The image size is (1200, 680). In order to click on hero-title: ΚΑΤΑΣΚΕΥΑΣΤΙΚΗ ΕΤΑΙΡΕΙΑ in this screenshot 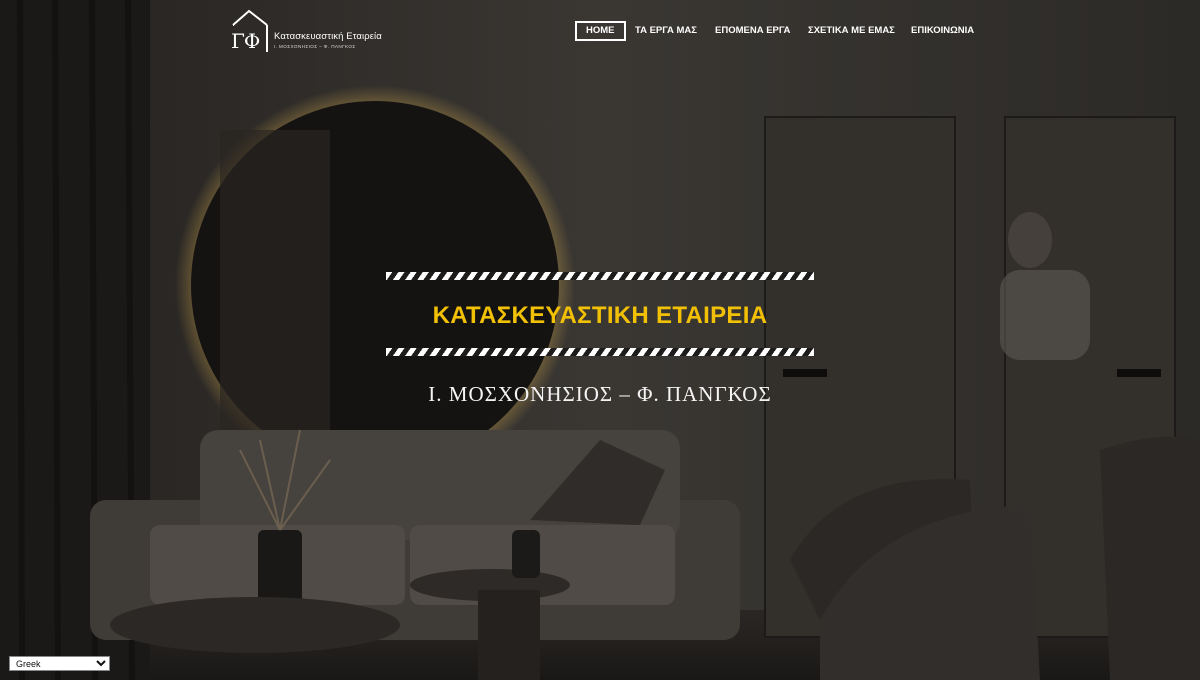, I will do `click(600, 315)`.